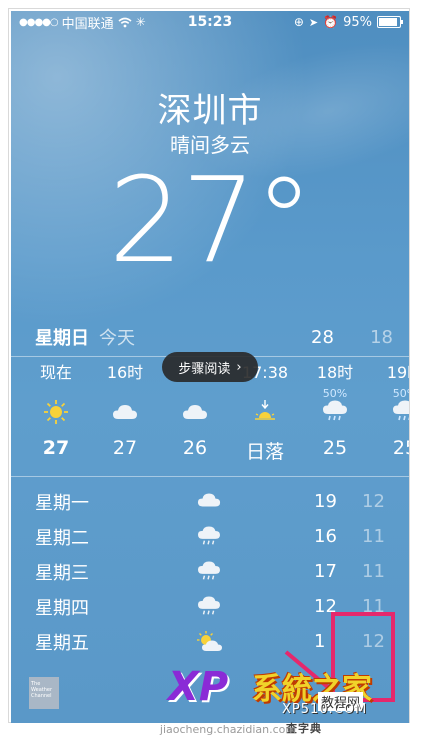 This screenshot has height=737, width=421. I want to click on forecast-day: 星期五, so click(62, 643).